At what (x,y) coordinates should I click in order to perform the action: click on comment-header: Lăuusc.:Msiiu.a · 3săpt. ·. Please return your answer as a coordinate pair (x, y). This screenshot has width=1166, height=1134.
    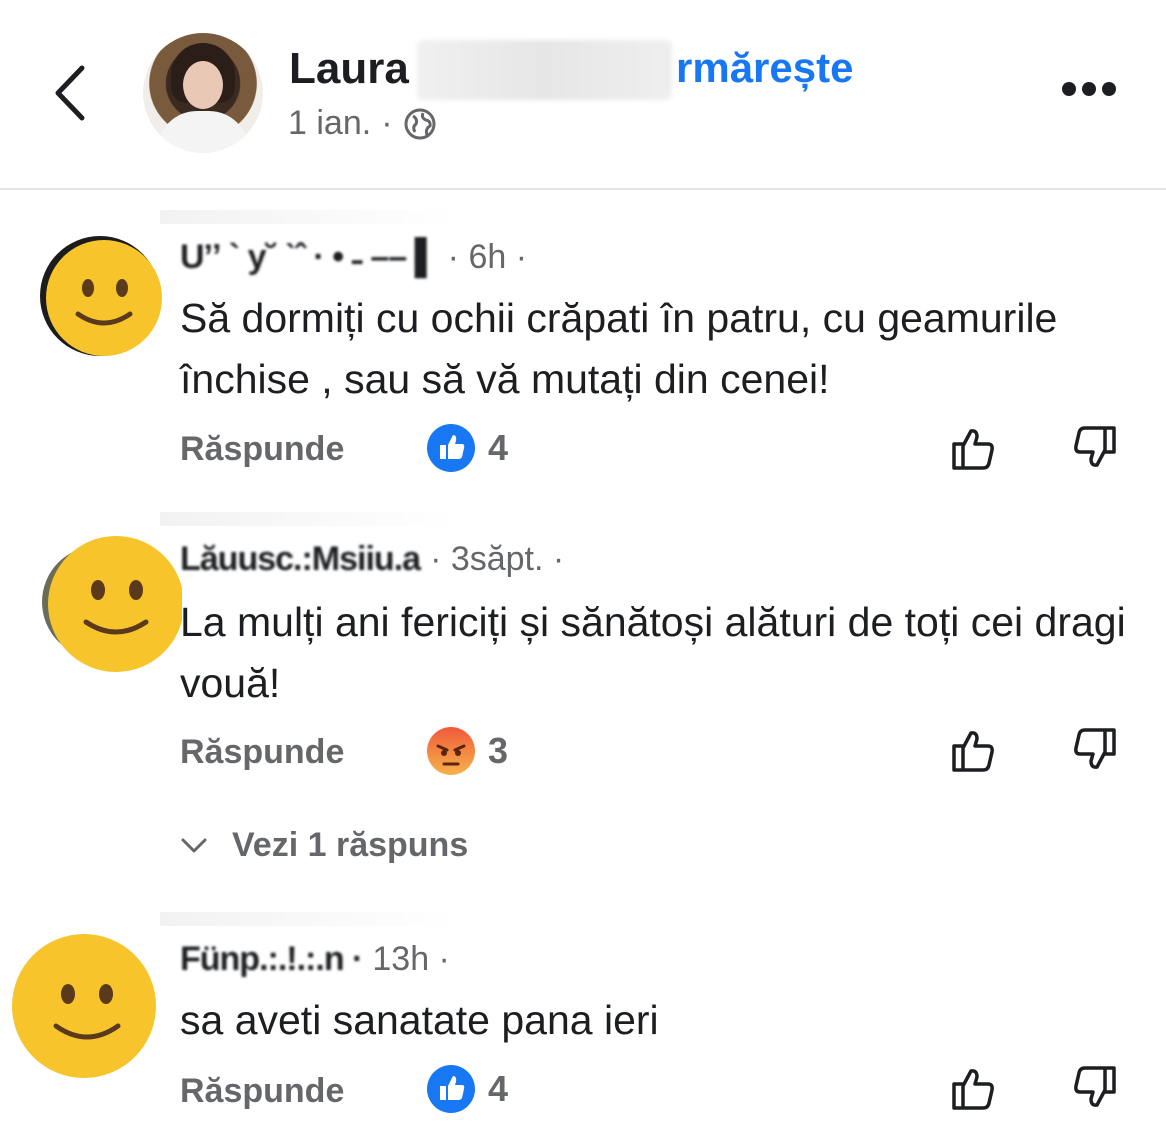
    Looking at the image, I should click on (372, 559).